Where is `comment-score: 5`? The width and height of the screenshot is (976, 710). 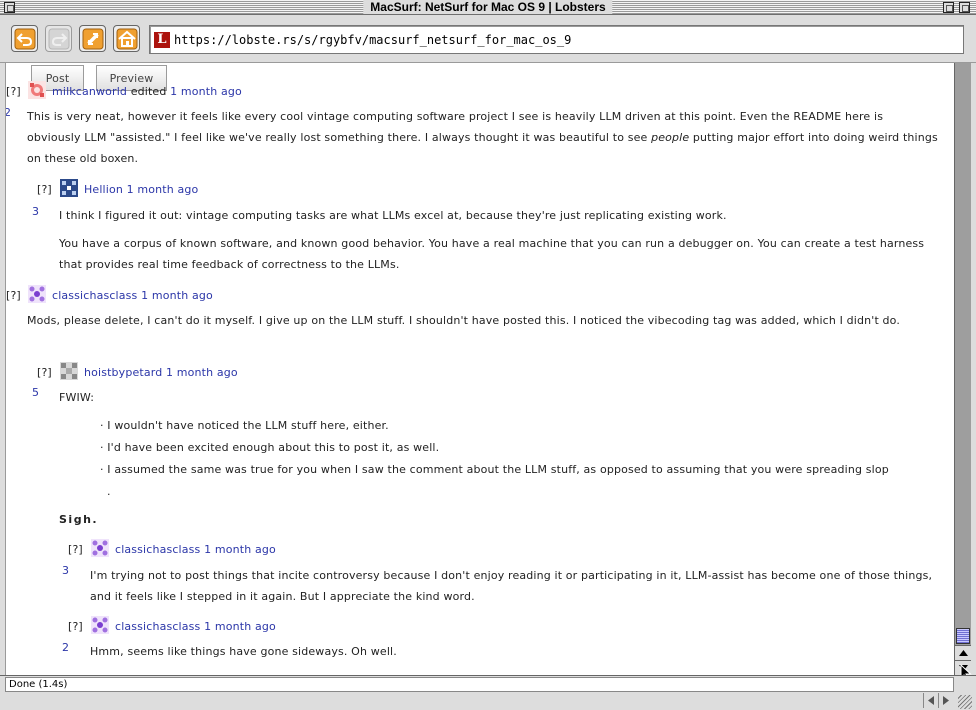
comment-score: 5 is located at coordinates (36, 392).